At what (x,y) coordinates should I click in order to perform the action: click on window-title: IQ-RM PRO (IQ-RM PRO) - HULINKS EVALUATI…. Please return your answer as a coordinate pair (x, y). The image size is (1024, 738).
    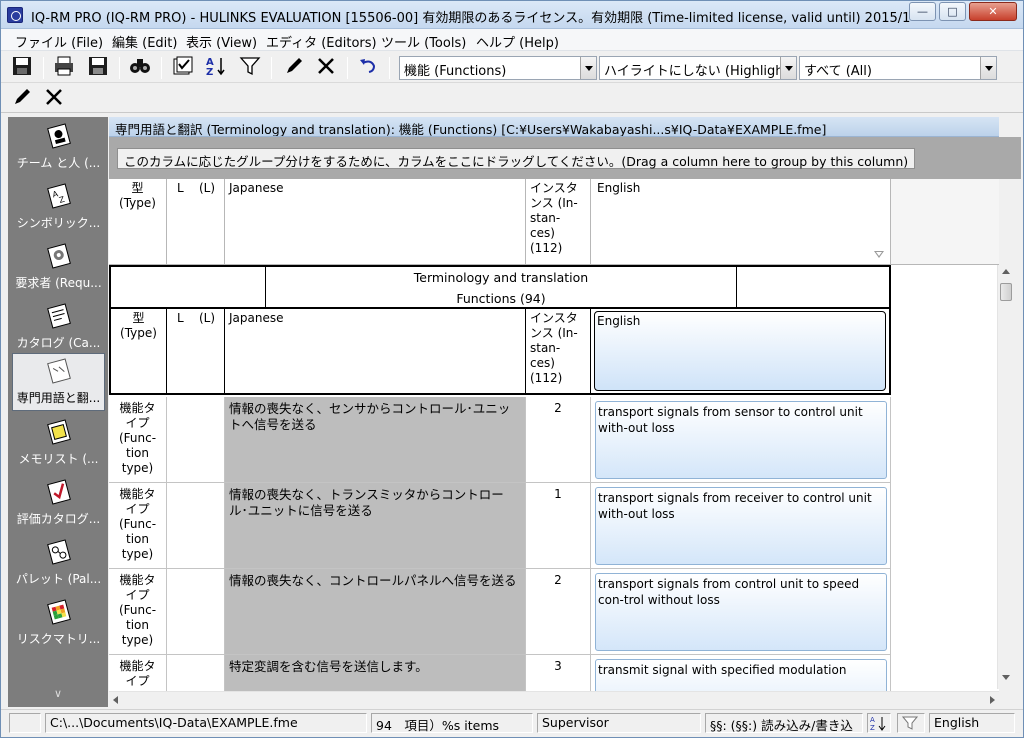
    Looking at the image, I should click on (471, 18).